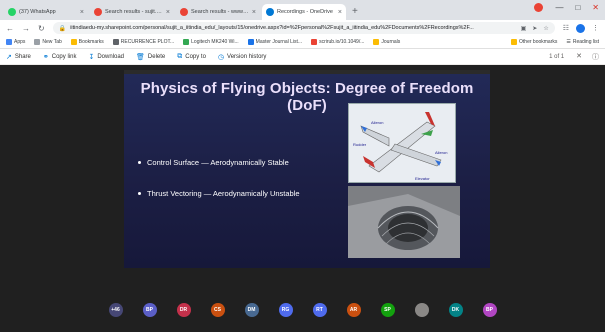  I want to click on tab-label: Search results - sujit.a@iitindia.e, so click(134, 12).